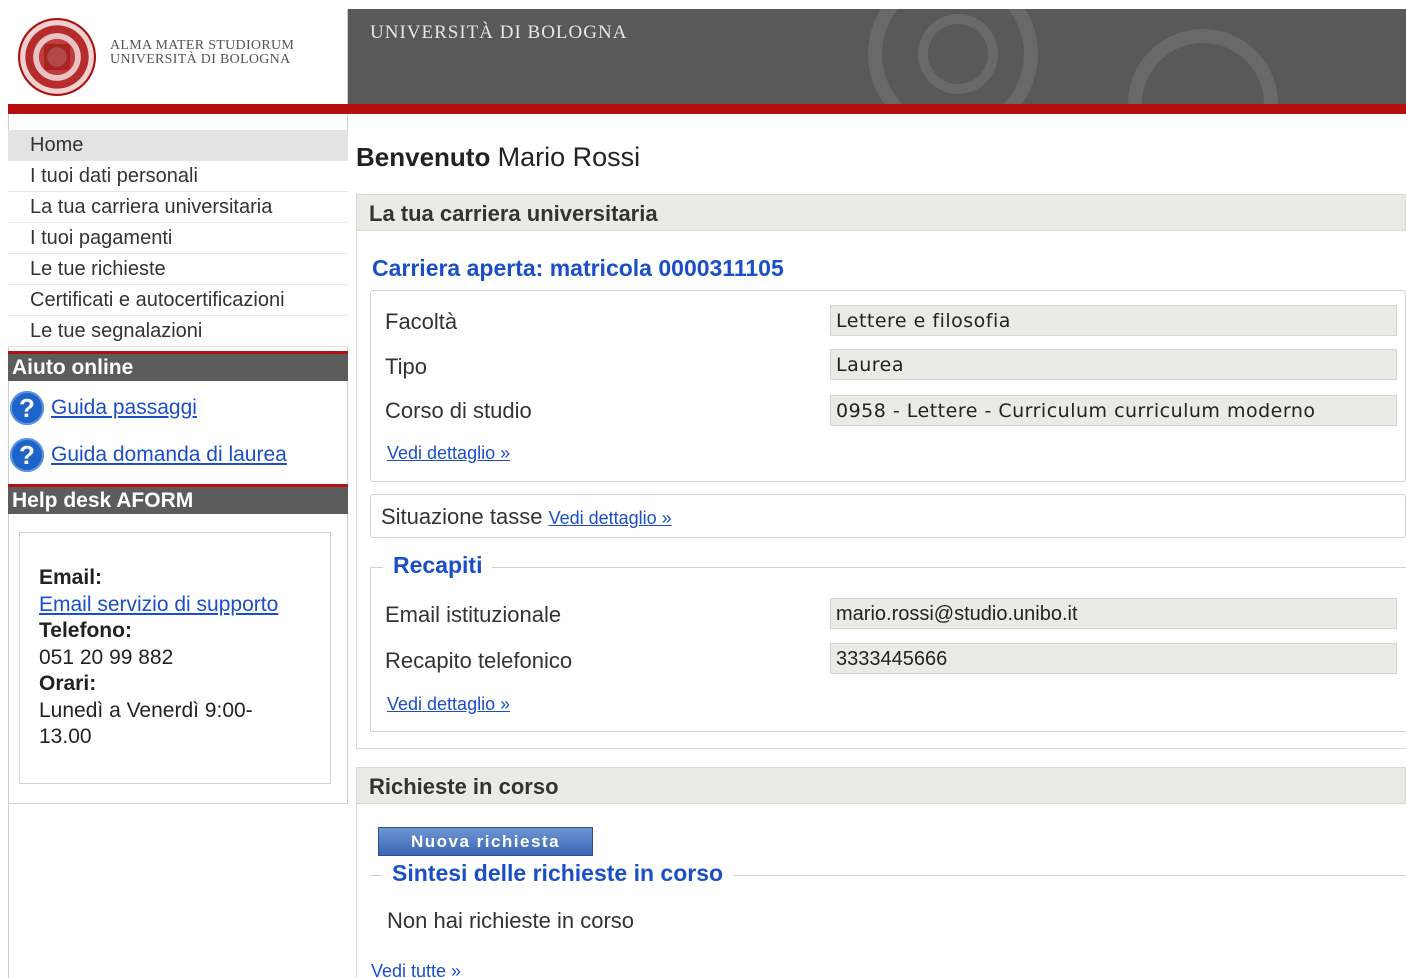 Image resolution: width=1406 pixels, height=978 pixels. What do you see at coordinates (146, 723) in the screenshot?
I see `office-hours: Lunedì a Venerdì 9:00-13.00` at bounding box center [146, 723].